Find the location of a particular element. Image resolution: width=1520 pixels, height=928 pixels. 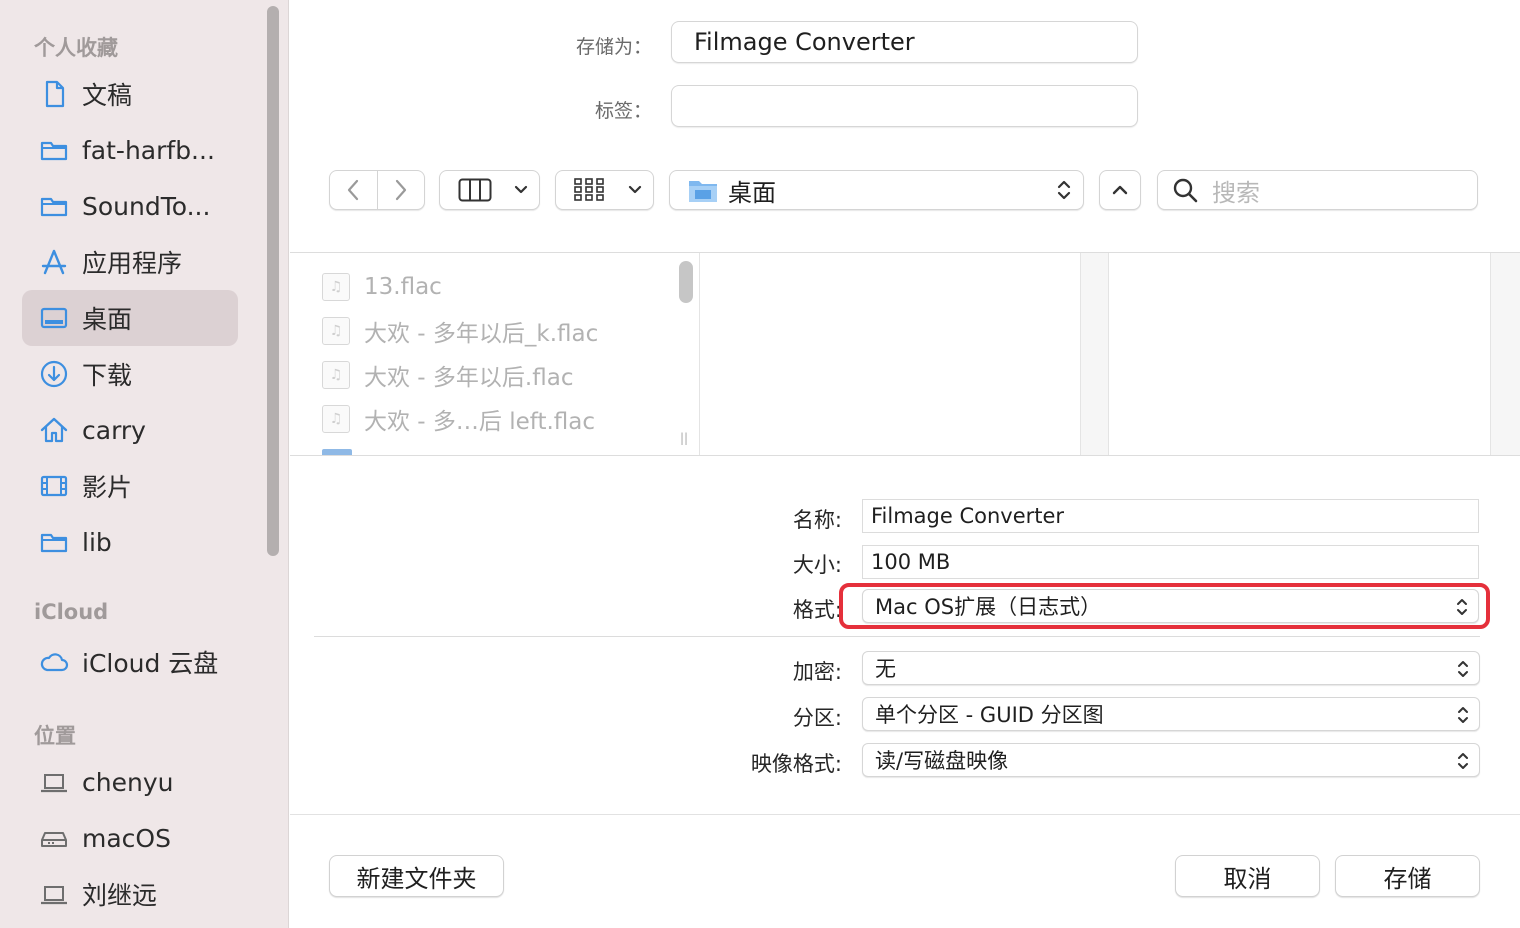

sidebar-item-carry: carry is located at coordinates (130, 430).